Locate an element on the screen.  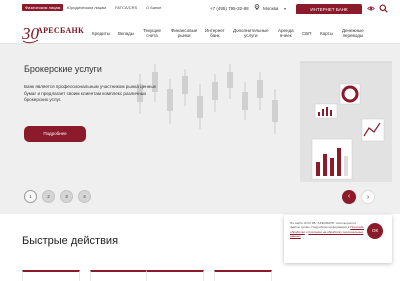
nav-item-financial-markets: Финансовые рынки is located at coordinates (184, 33).